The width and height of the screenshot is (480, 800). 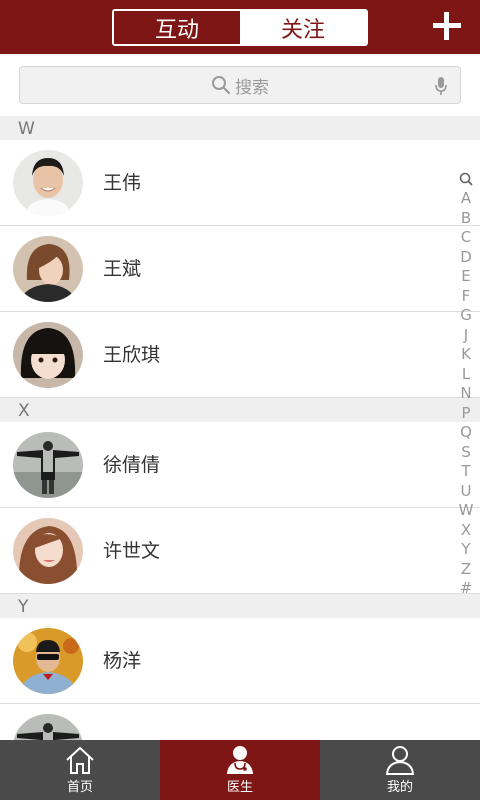 I want to click on index-letter: W, so click(x=466, y=511).